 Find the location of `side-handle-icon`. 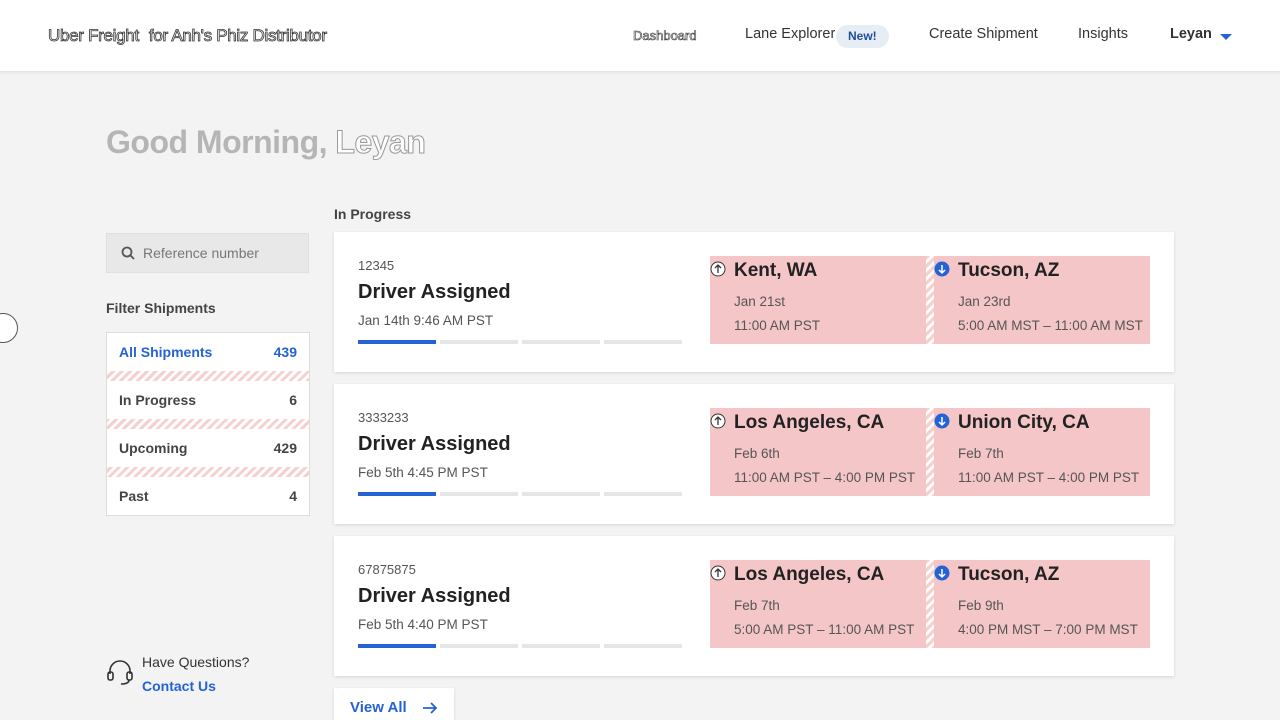

side-handle-icon is located at coordinates (9, 328).